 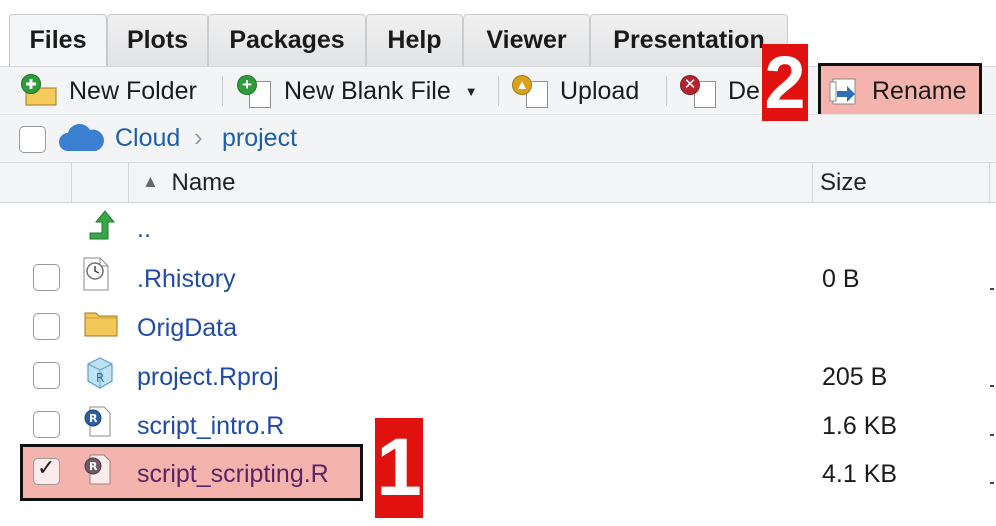 I want to click on file-row-selected: ✓ R script_scripting.R 4.1 KB, so click(x=498, y=472).